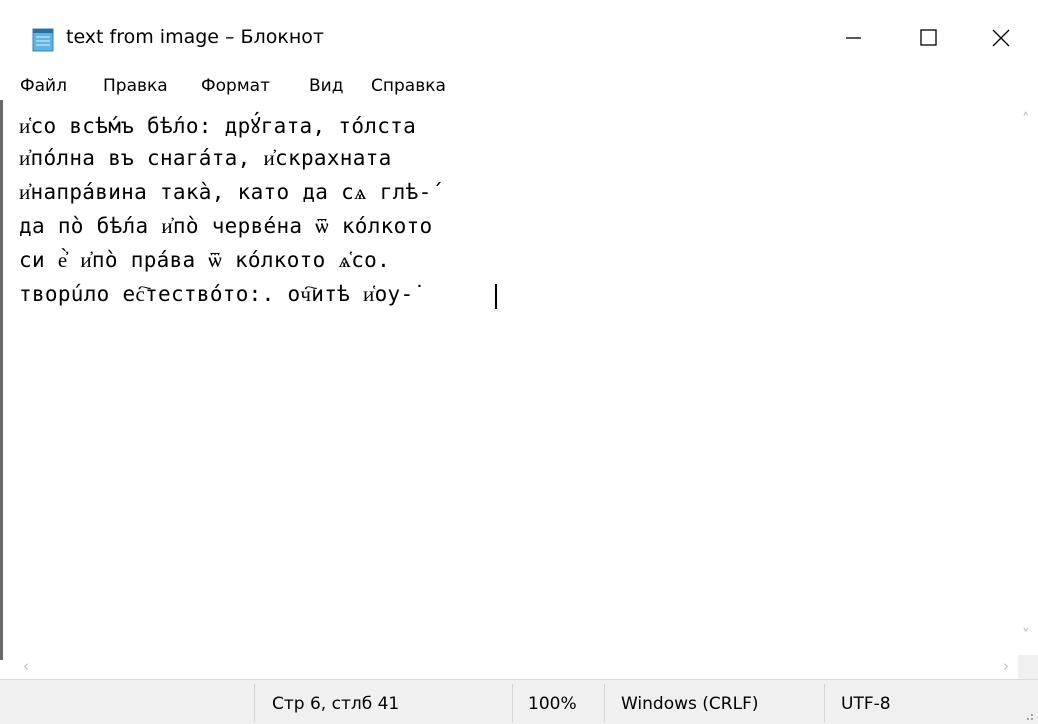  Describe the element at coordinates (1026, 119) in the screenshot. I see `scroll-up-icon: ˄` at that location.